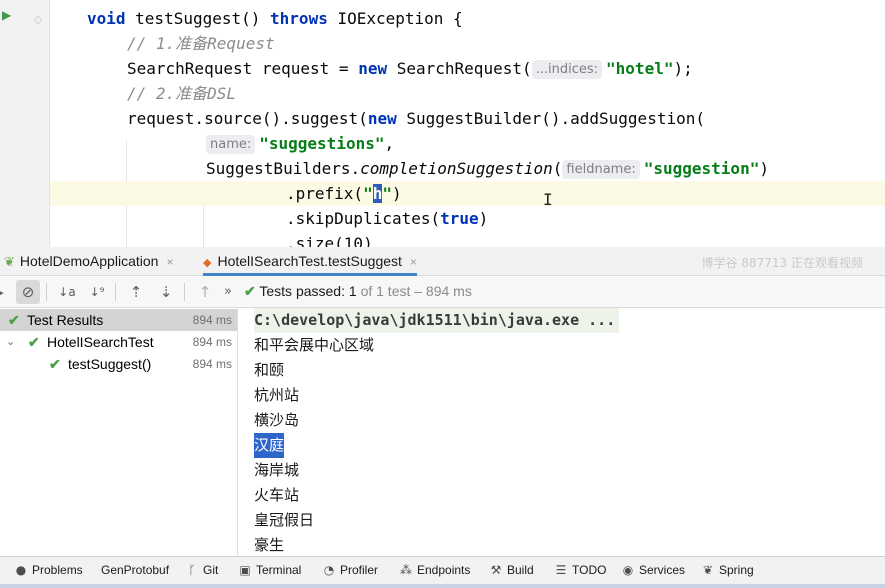  What do you see at coordinates (585, 239) in the screenshot?
I see `code-line-size: .size(10)` at bounding box center [585, 239].